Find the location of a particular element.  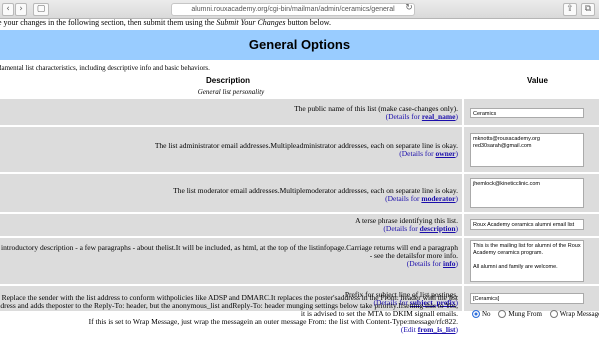

details-link-from-is-list: (Edit from_is_list) is located at coordinates (429, 329).